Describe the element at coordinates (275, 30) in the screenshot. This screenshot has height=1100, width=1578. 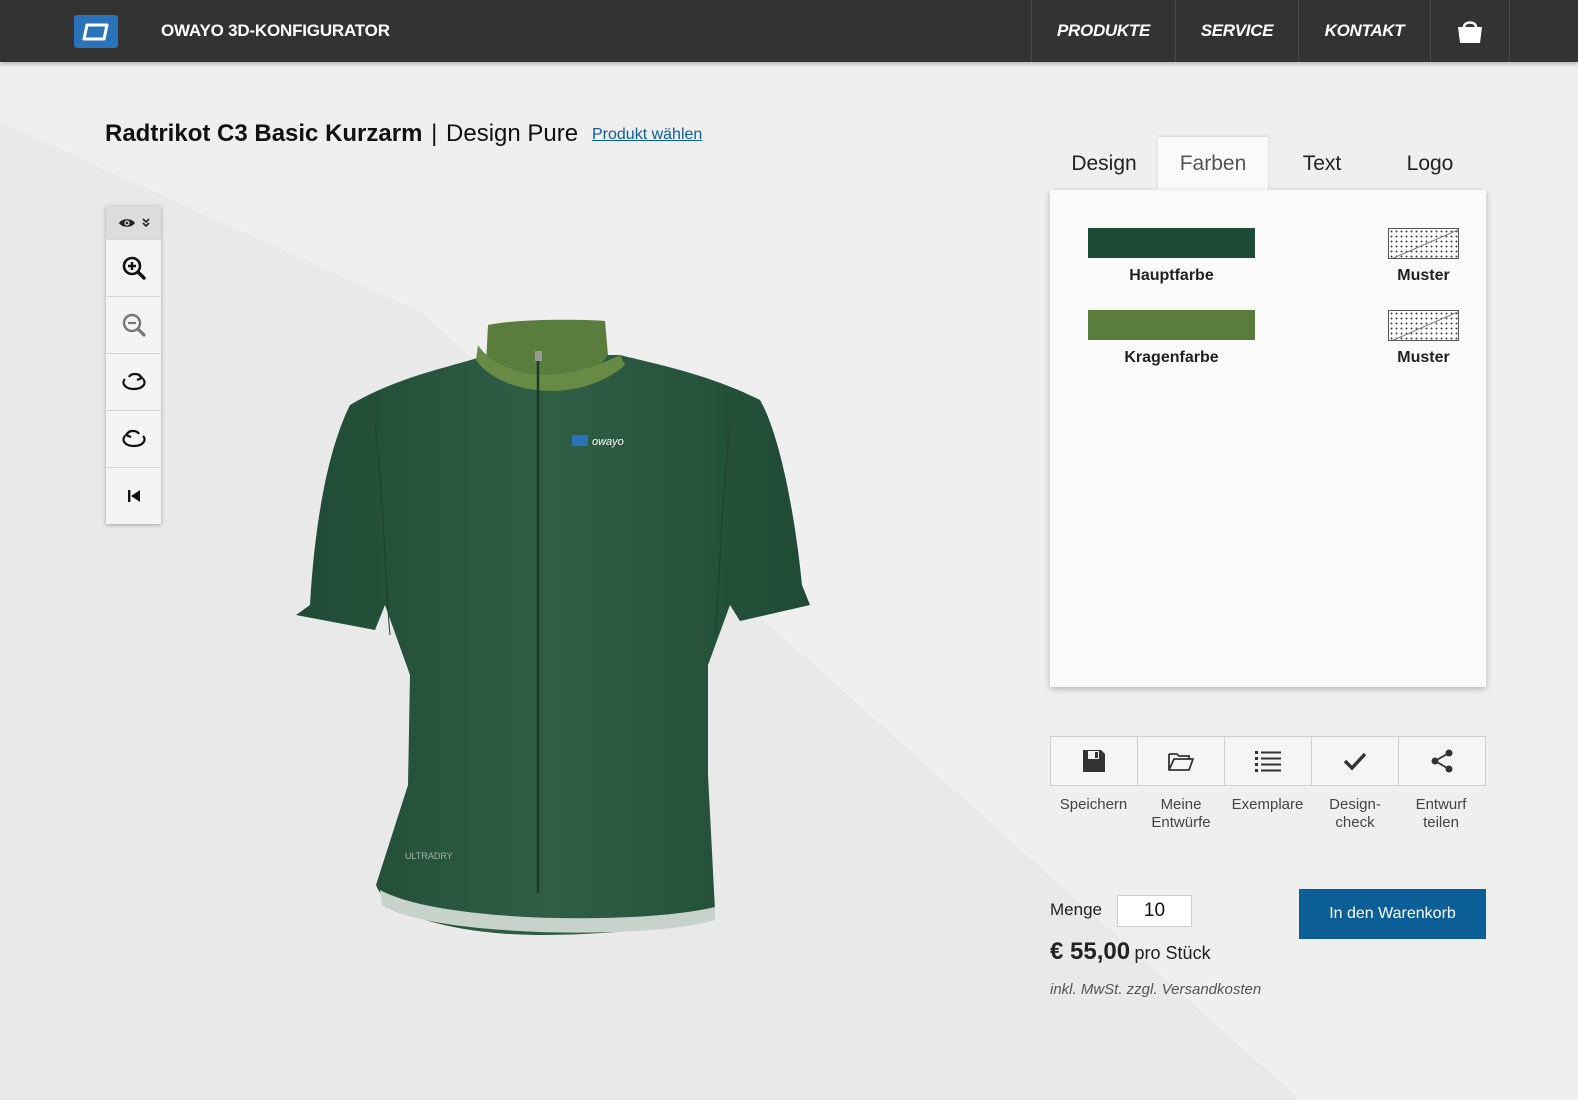
I see `brand-title: OWAYO 3D-KONFIGURATOR` at that location.